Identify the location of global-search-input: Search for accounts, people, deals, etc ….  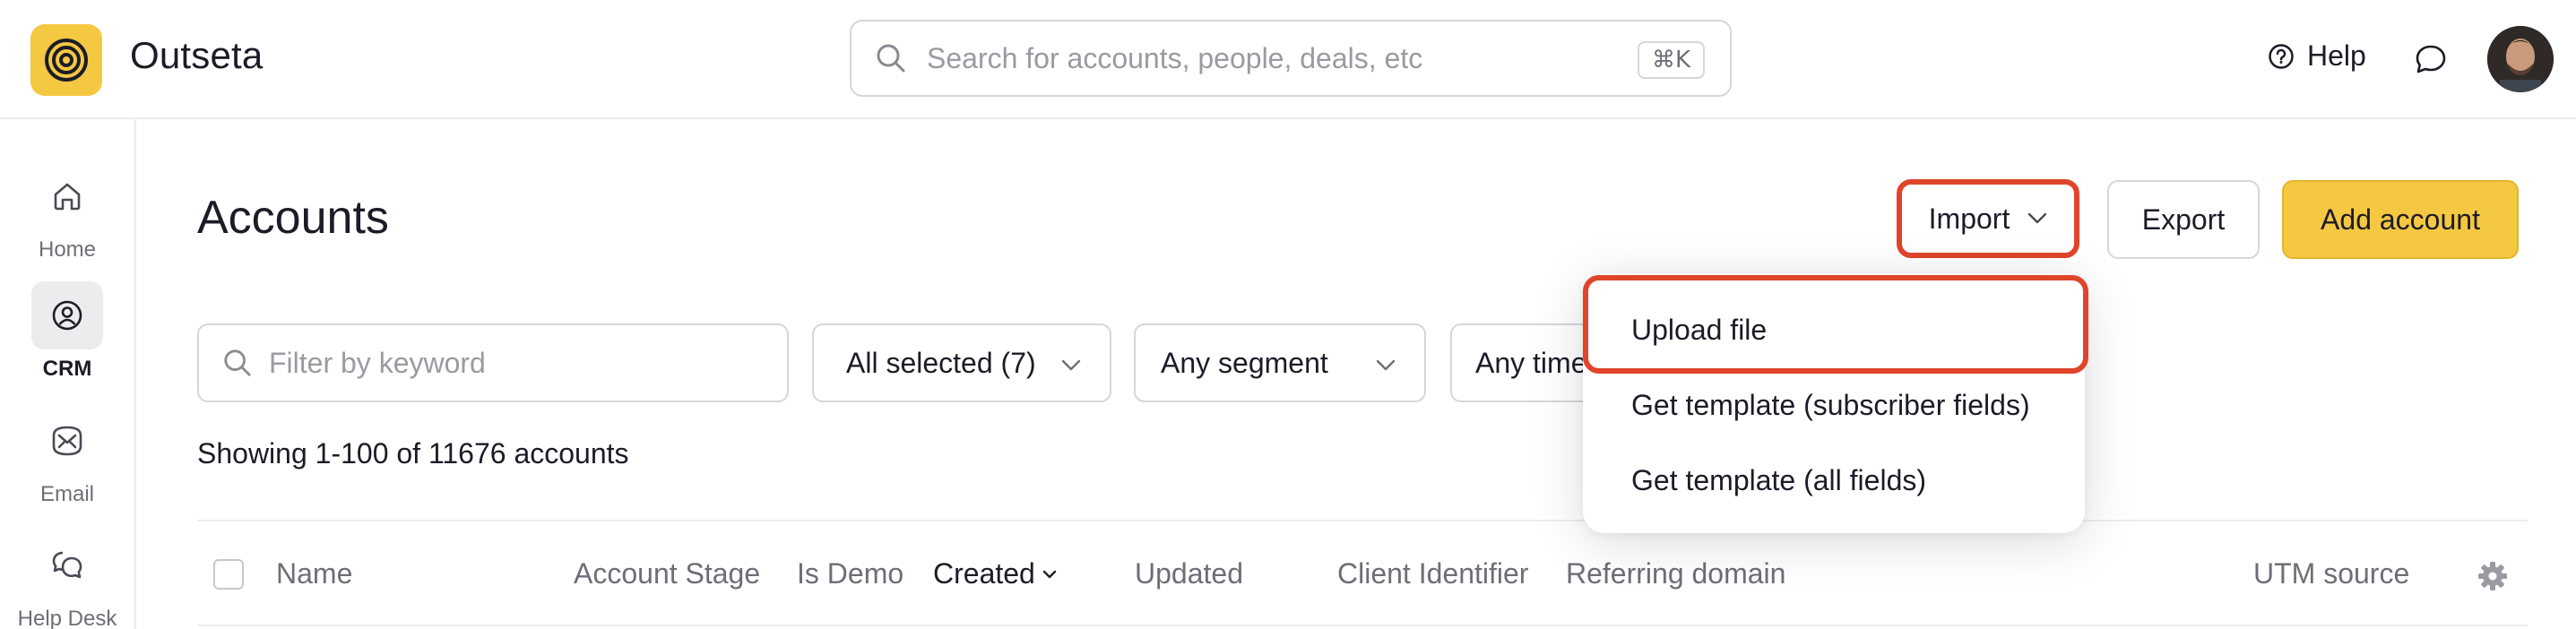
(1291, 58).